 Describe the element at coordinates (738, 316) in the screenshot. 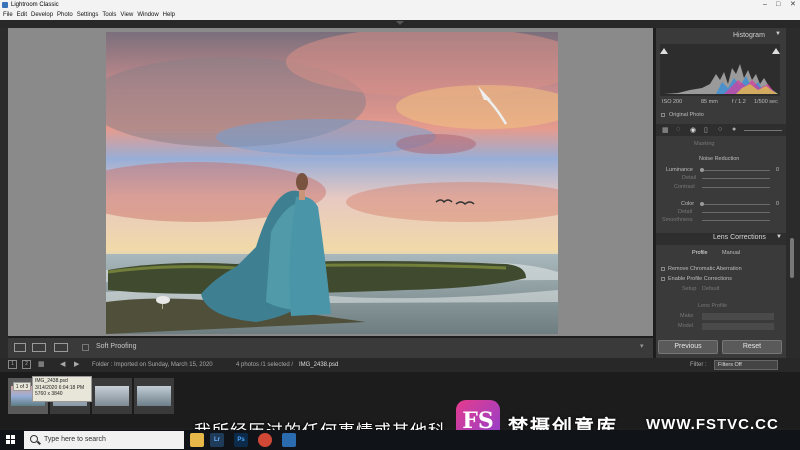

I see `make-select` at that location.